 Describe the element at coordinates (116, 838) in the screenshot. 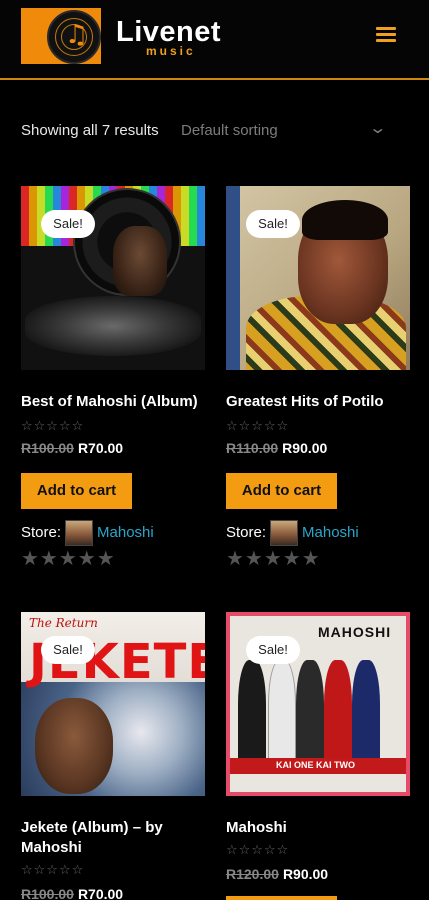

I see `product-title: Jekete (Album) – by Mahoshi` at that location.